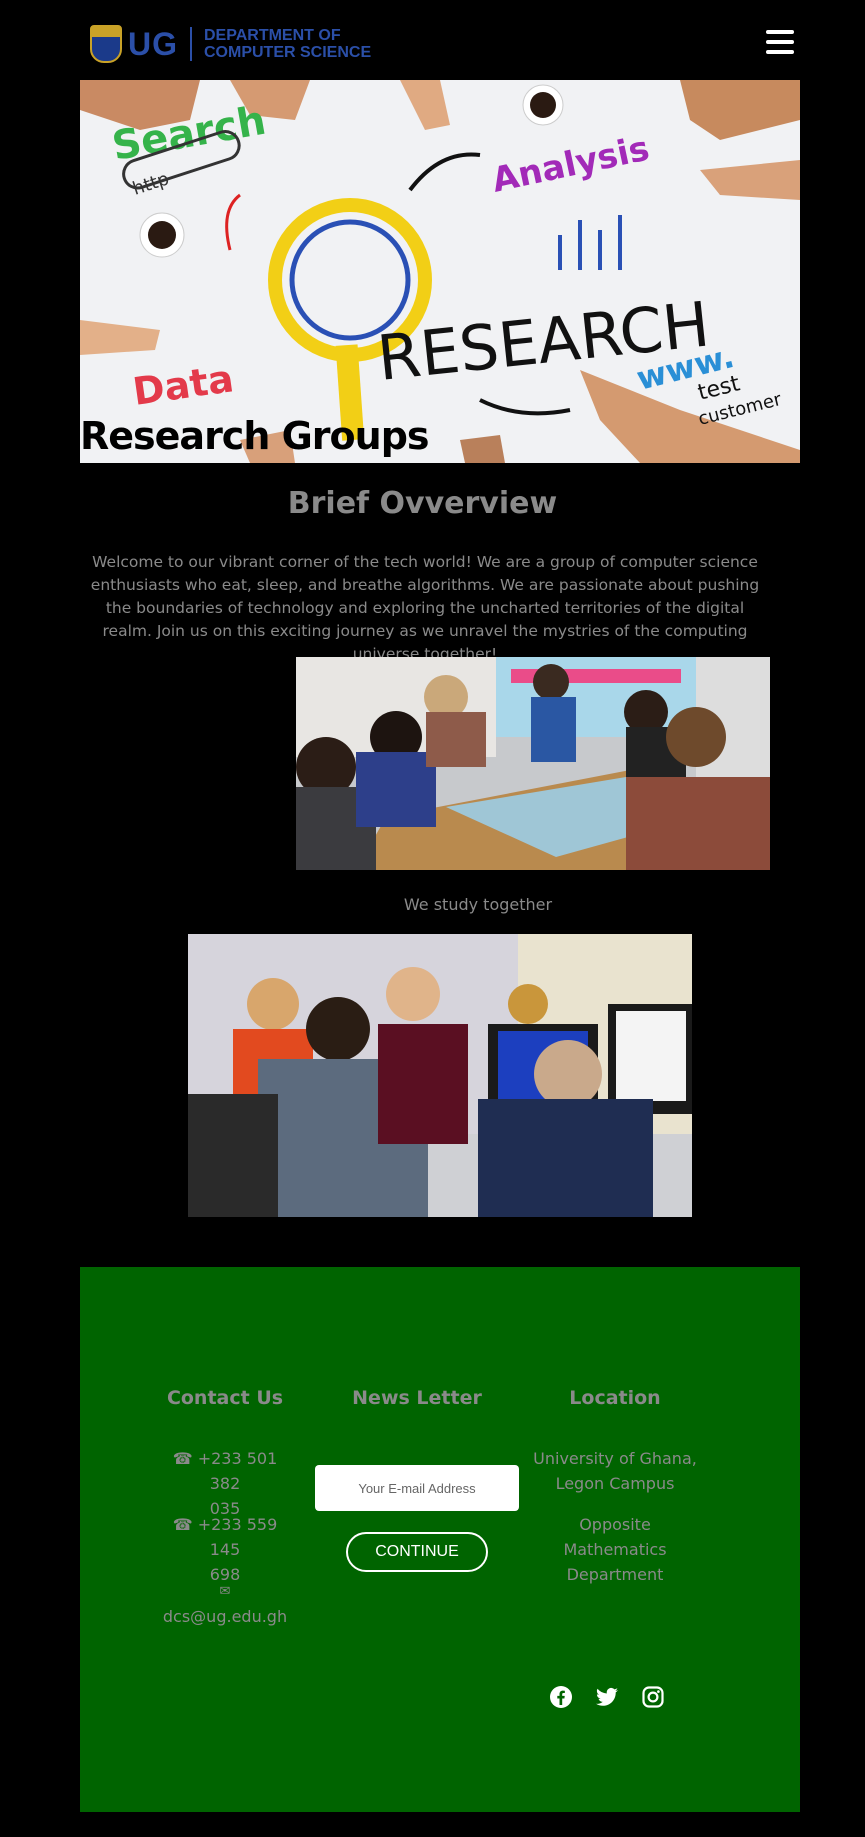 Image resolution: width=865 pixels, height=1837 pixels. Describe the element at coordinates (288, 52) in the screenshot. I see `department-line-2: COMPUTER SCIENCE` at that location.